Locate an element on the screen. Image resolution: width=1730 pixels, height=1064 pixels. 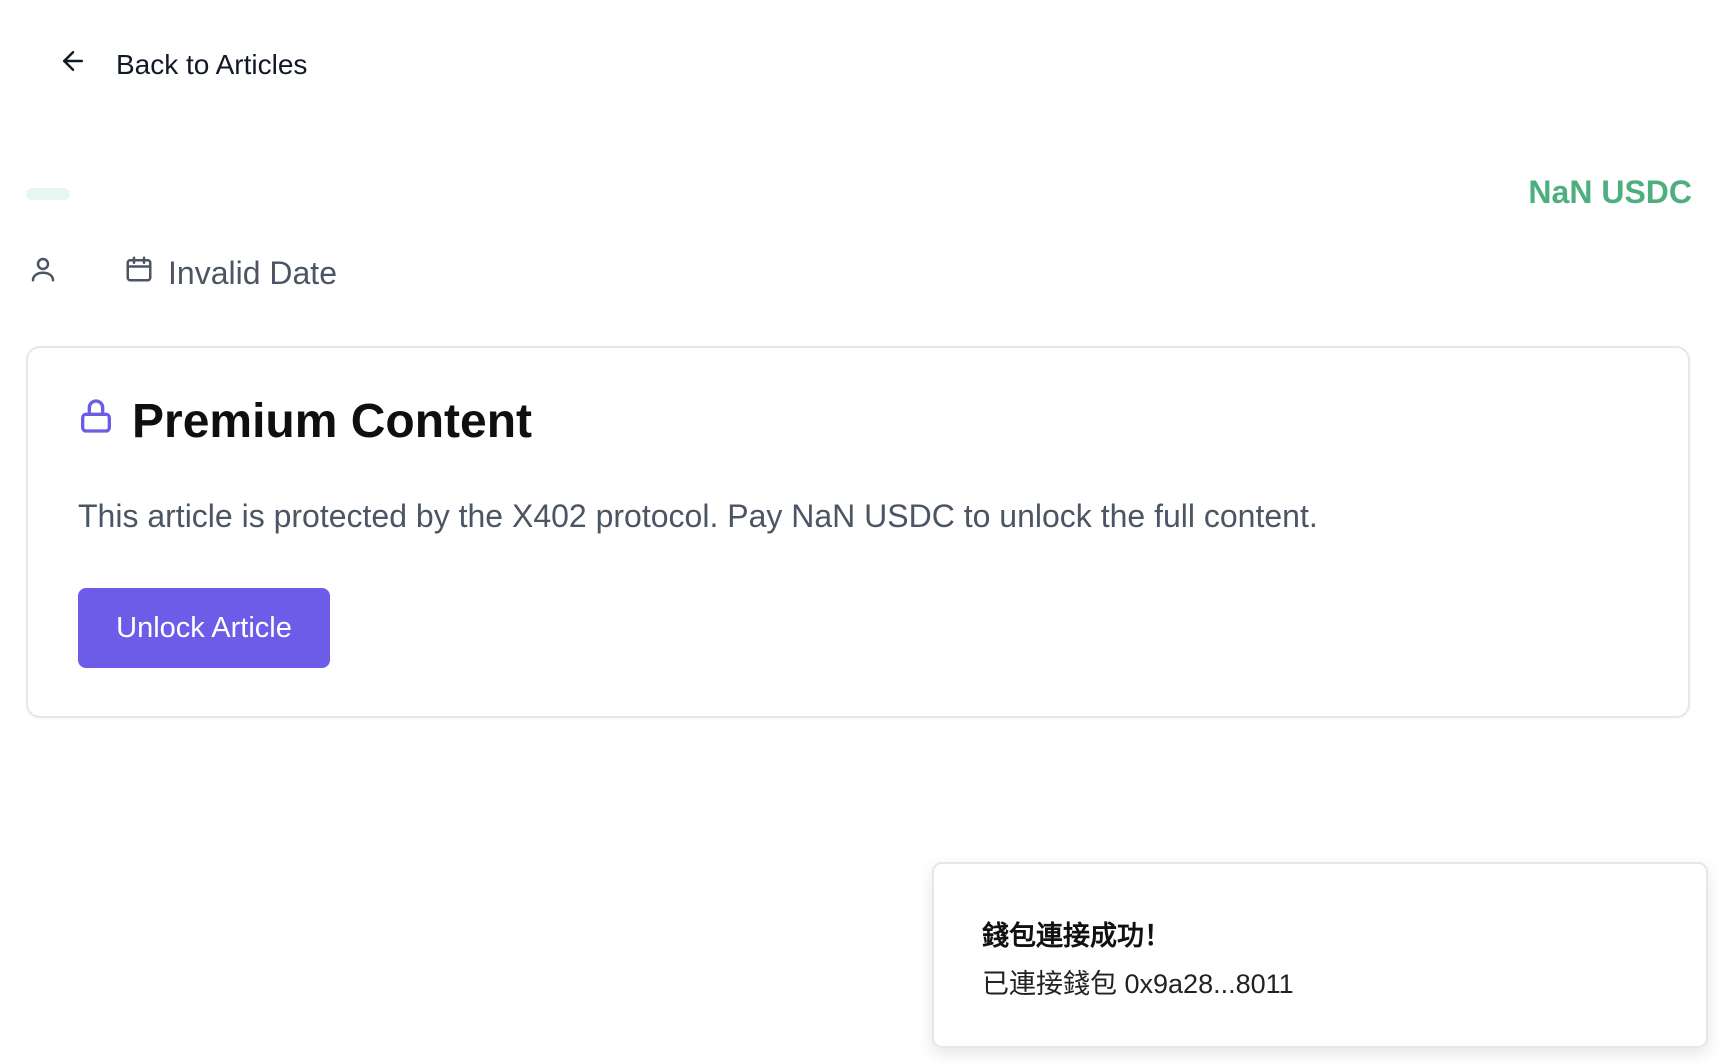
calendar-icon is located at coordinates (139, 273).